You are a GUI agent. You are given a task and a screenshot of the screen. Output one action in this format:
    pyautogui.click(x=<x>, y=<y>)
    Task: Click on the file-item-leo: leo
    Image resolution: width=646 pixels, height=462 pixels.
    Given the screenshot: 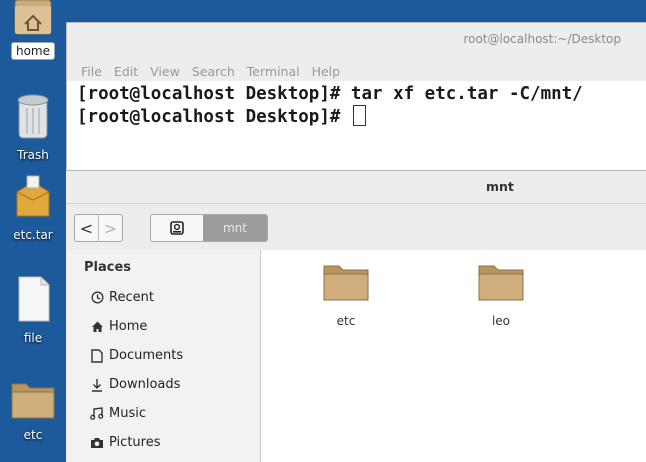 What is the action you would take?
    pyautogui.click(x=501, y=295)
    